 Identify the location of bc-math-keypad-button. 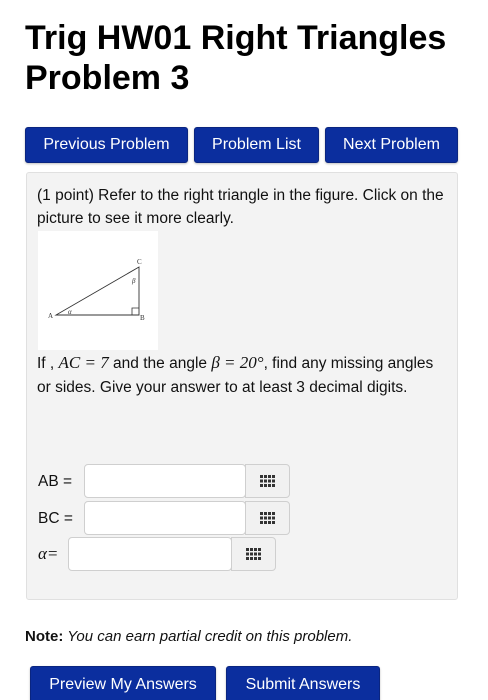
(267, 518).